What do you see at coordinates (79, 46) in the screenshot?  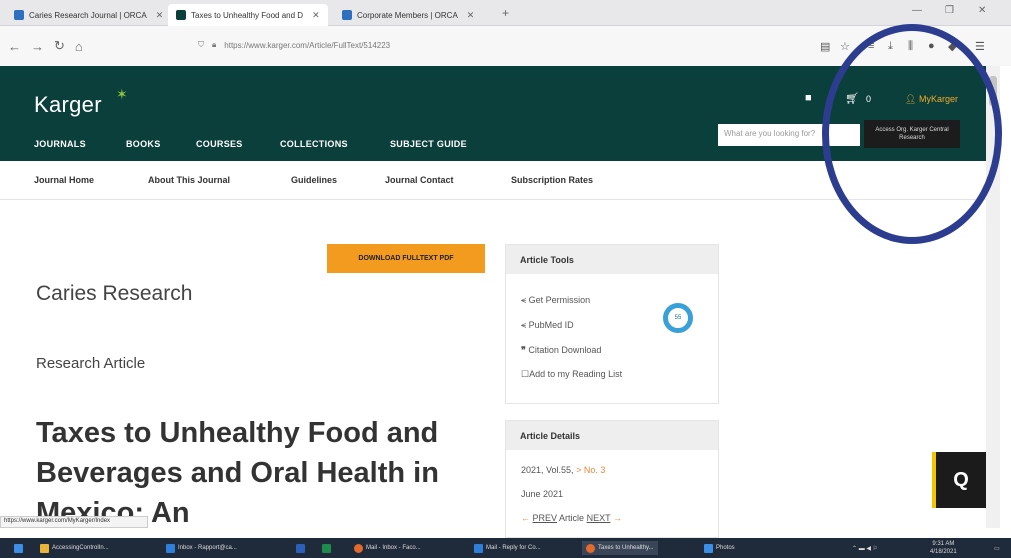 I see `home-icon: ⌂` at bounding box center [79, 46].